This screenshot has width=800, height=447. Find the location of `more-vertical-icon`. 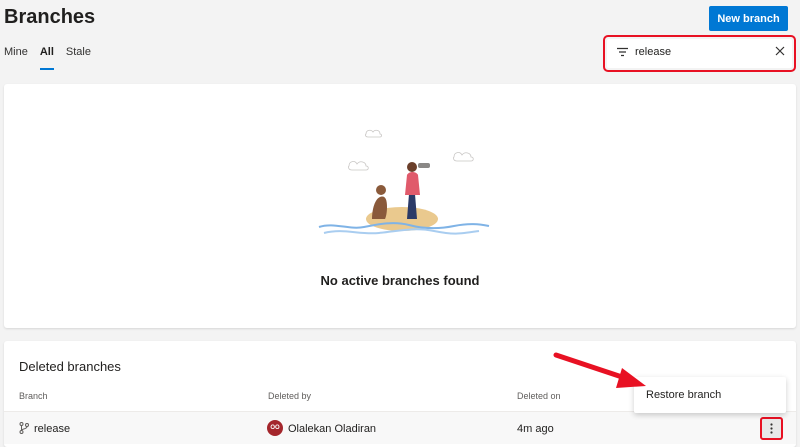

more-vertical-icon is located at coordinates (771, 428).